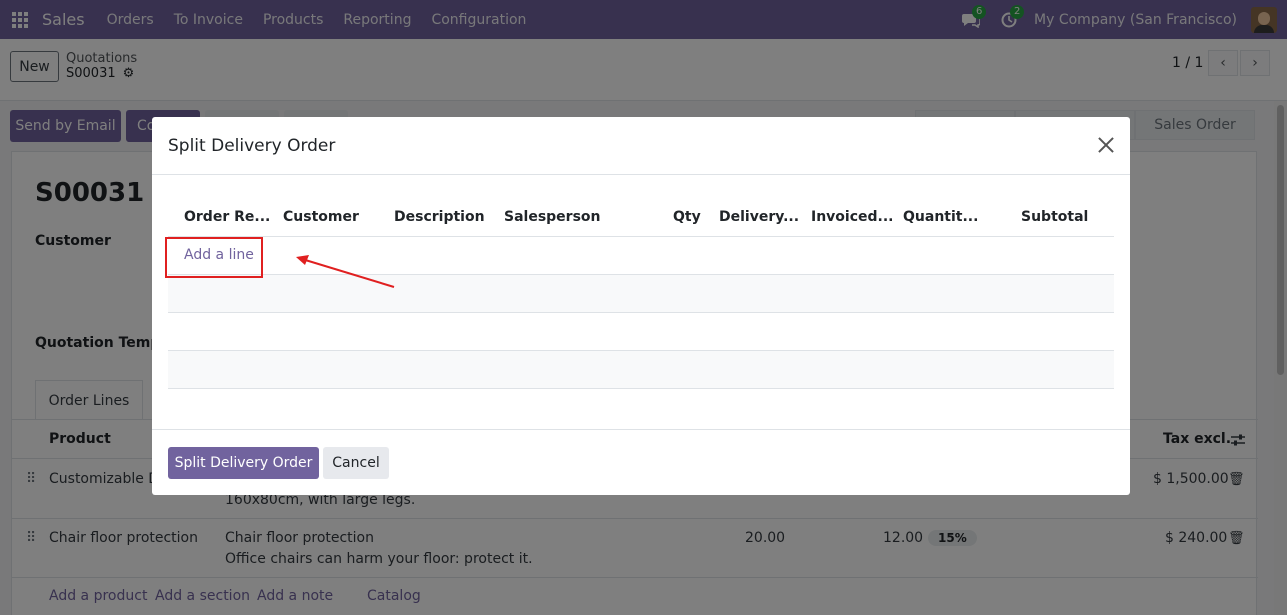 This screenshot has width=1287, height=615. What do you see at coordinates (641, 146) in the screenshot?
I see `dialog-header: Split Delivery Order` at bounding box center [641, 146].